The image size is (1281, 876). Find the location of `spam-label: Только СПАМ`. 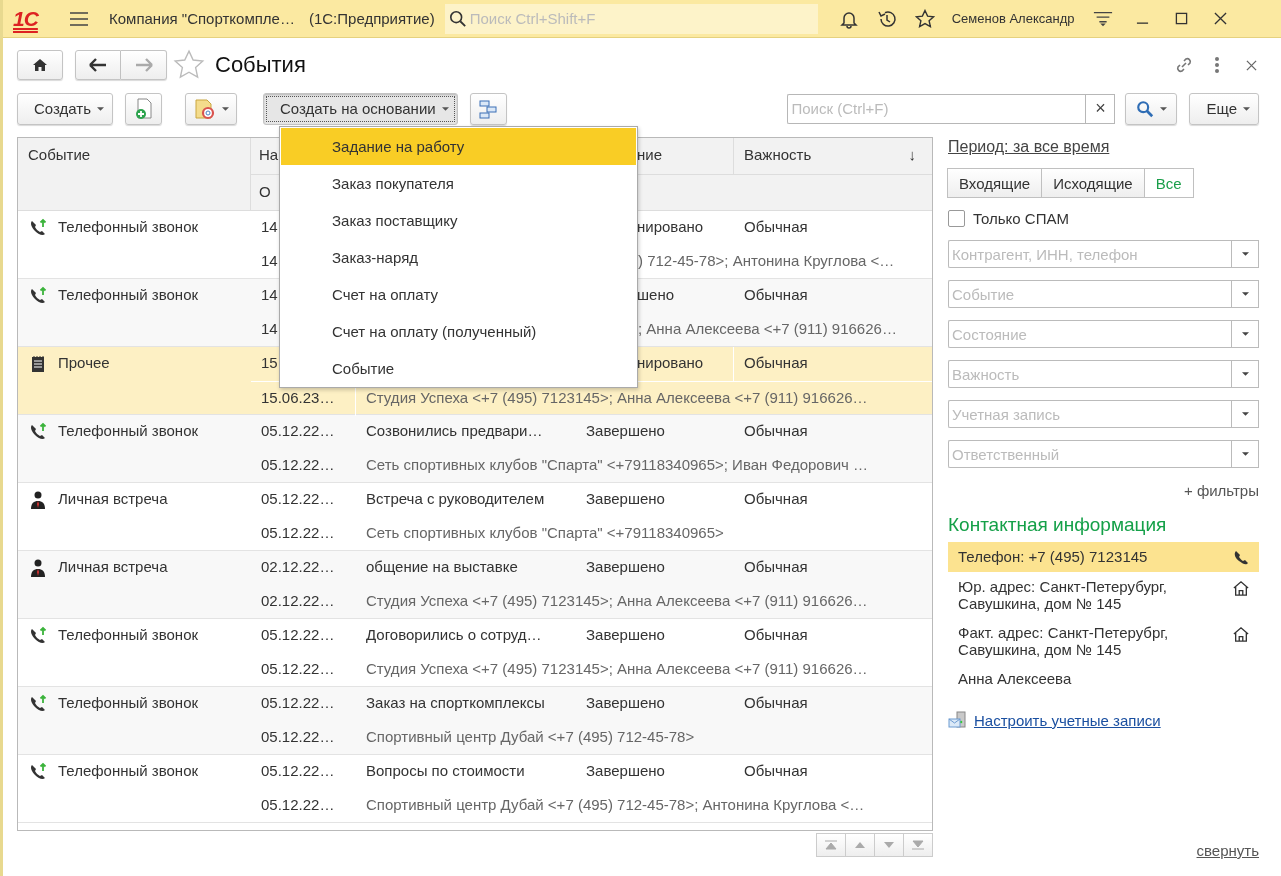

spam-label: Только СПАМ is located at coordinates (1021, 218).